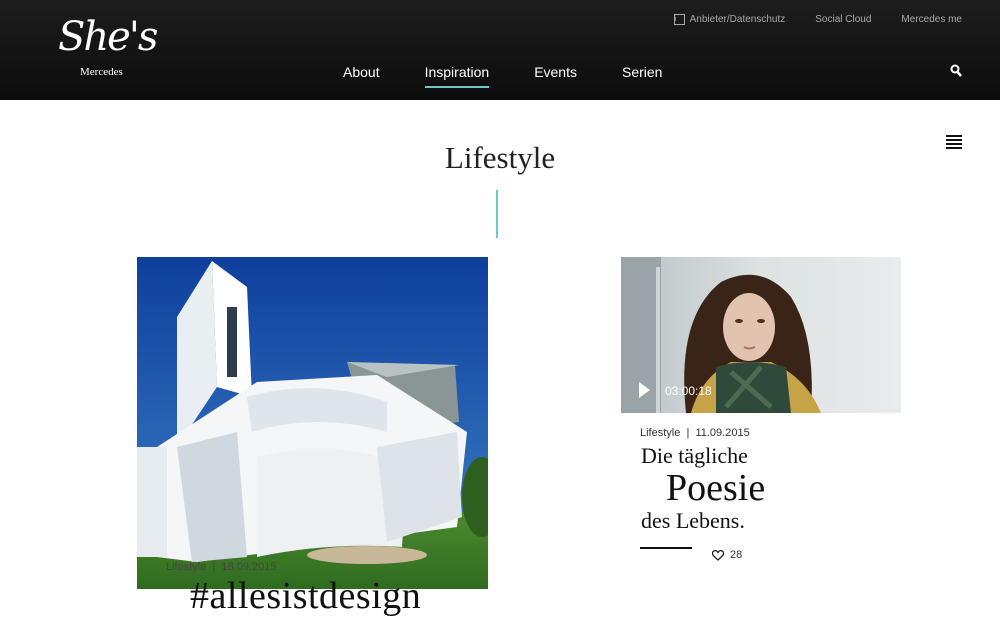  I want to click on heart-icon, so click(718, 555).